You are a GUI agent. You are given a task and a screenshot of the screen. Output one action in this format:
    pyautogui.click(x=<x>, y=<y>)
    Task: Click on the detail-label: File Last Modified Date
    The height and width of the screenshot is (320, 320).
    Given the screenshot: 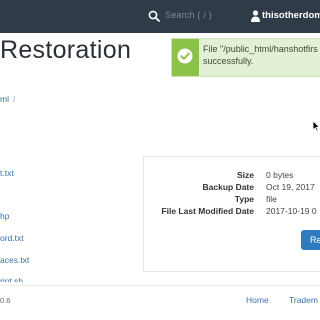 What is the action you would take?
    pyautogui.click(x=207, y=211)
    